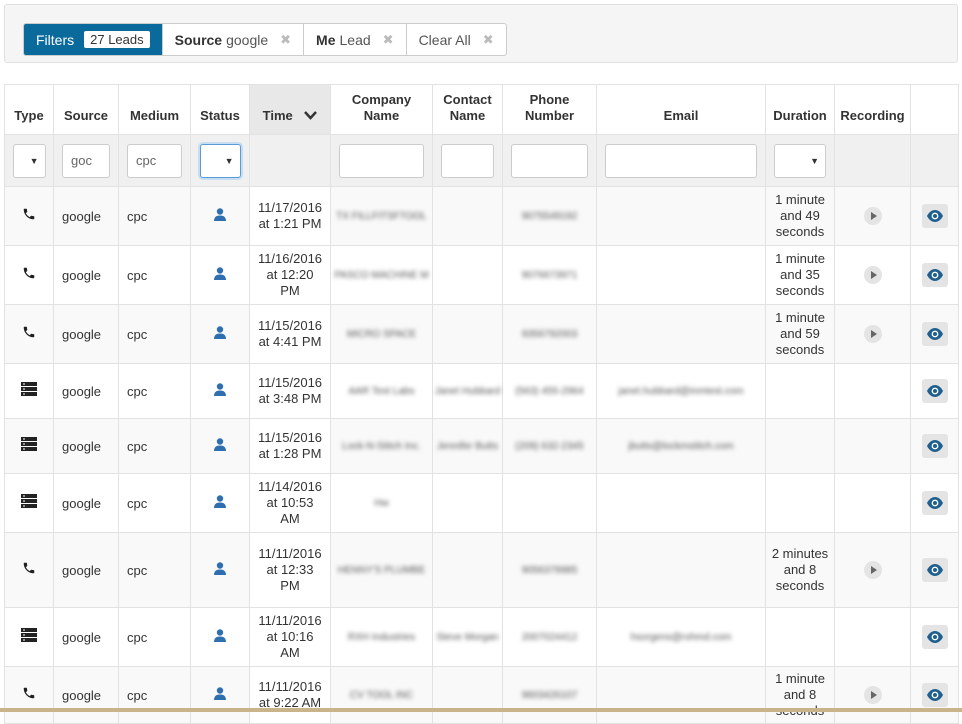 The height and width of the screenshot is (724, 962). I want to click on contact-cell, so click(467, 503).